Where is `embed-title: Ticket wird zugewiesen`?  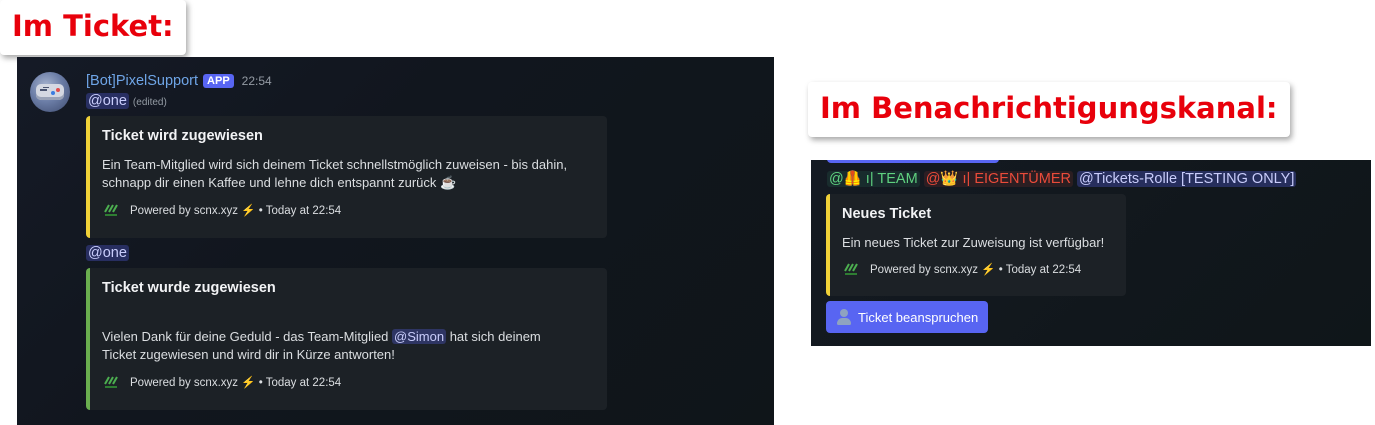 embed-title: Ticket wird zugewiesen is located at coordinates (182, 136).